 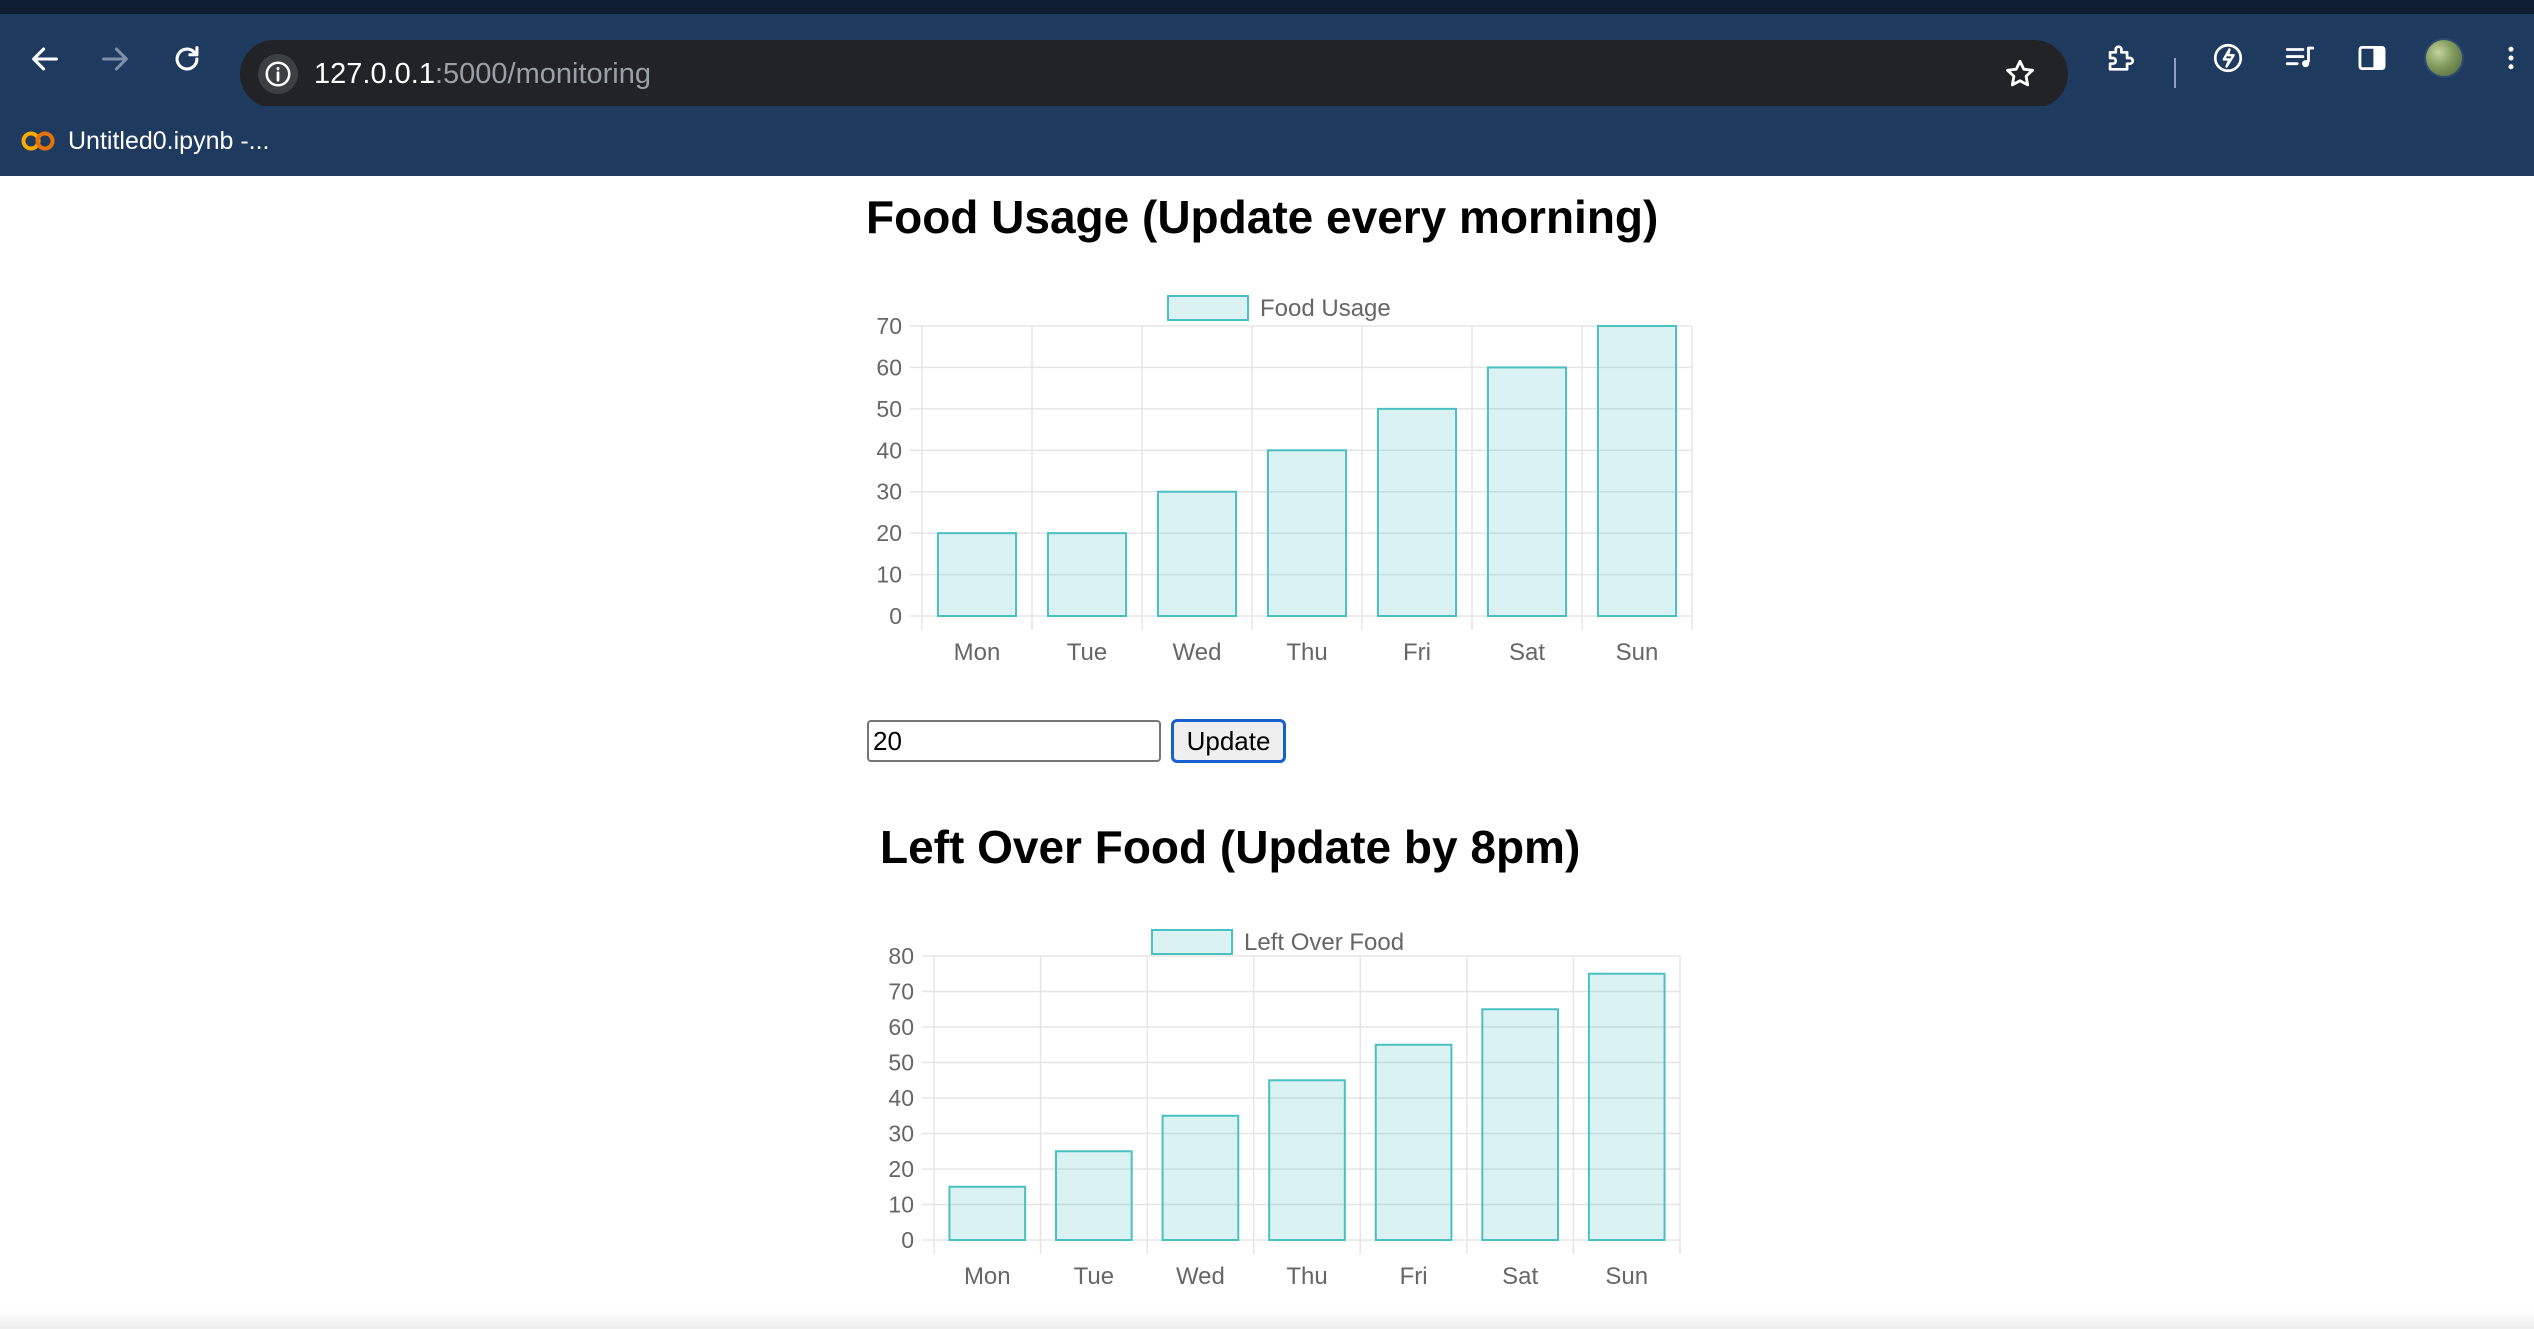 I want to click on address-bar: 127.0.0.1:5000/monitoring, so click(x=1154, y=74).